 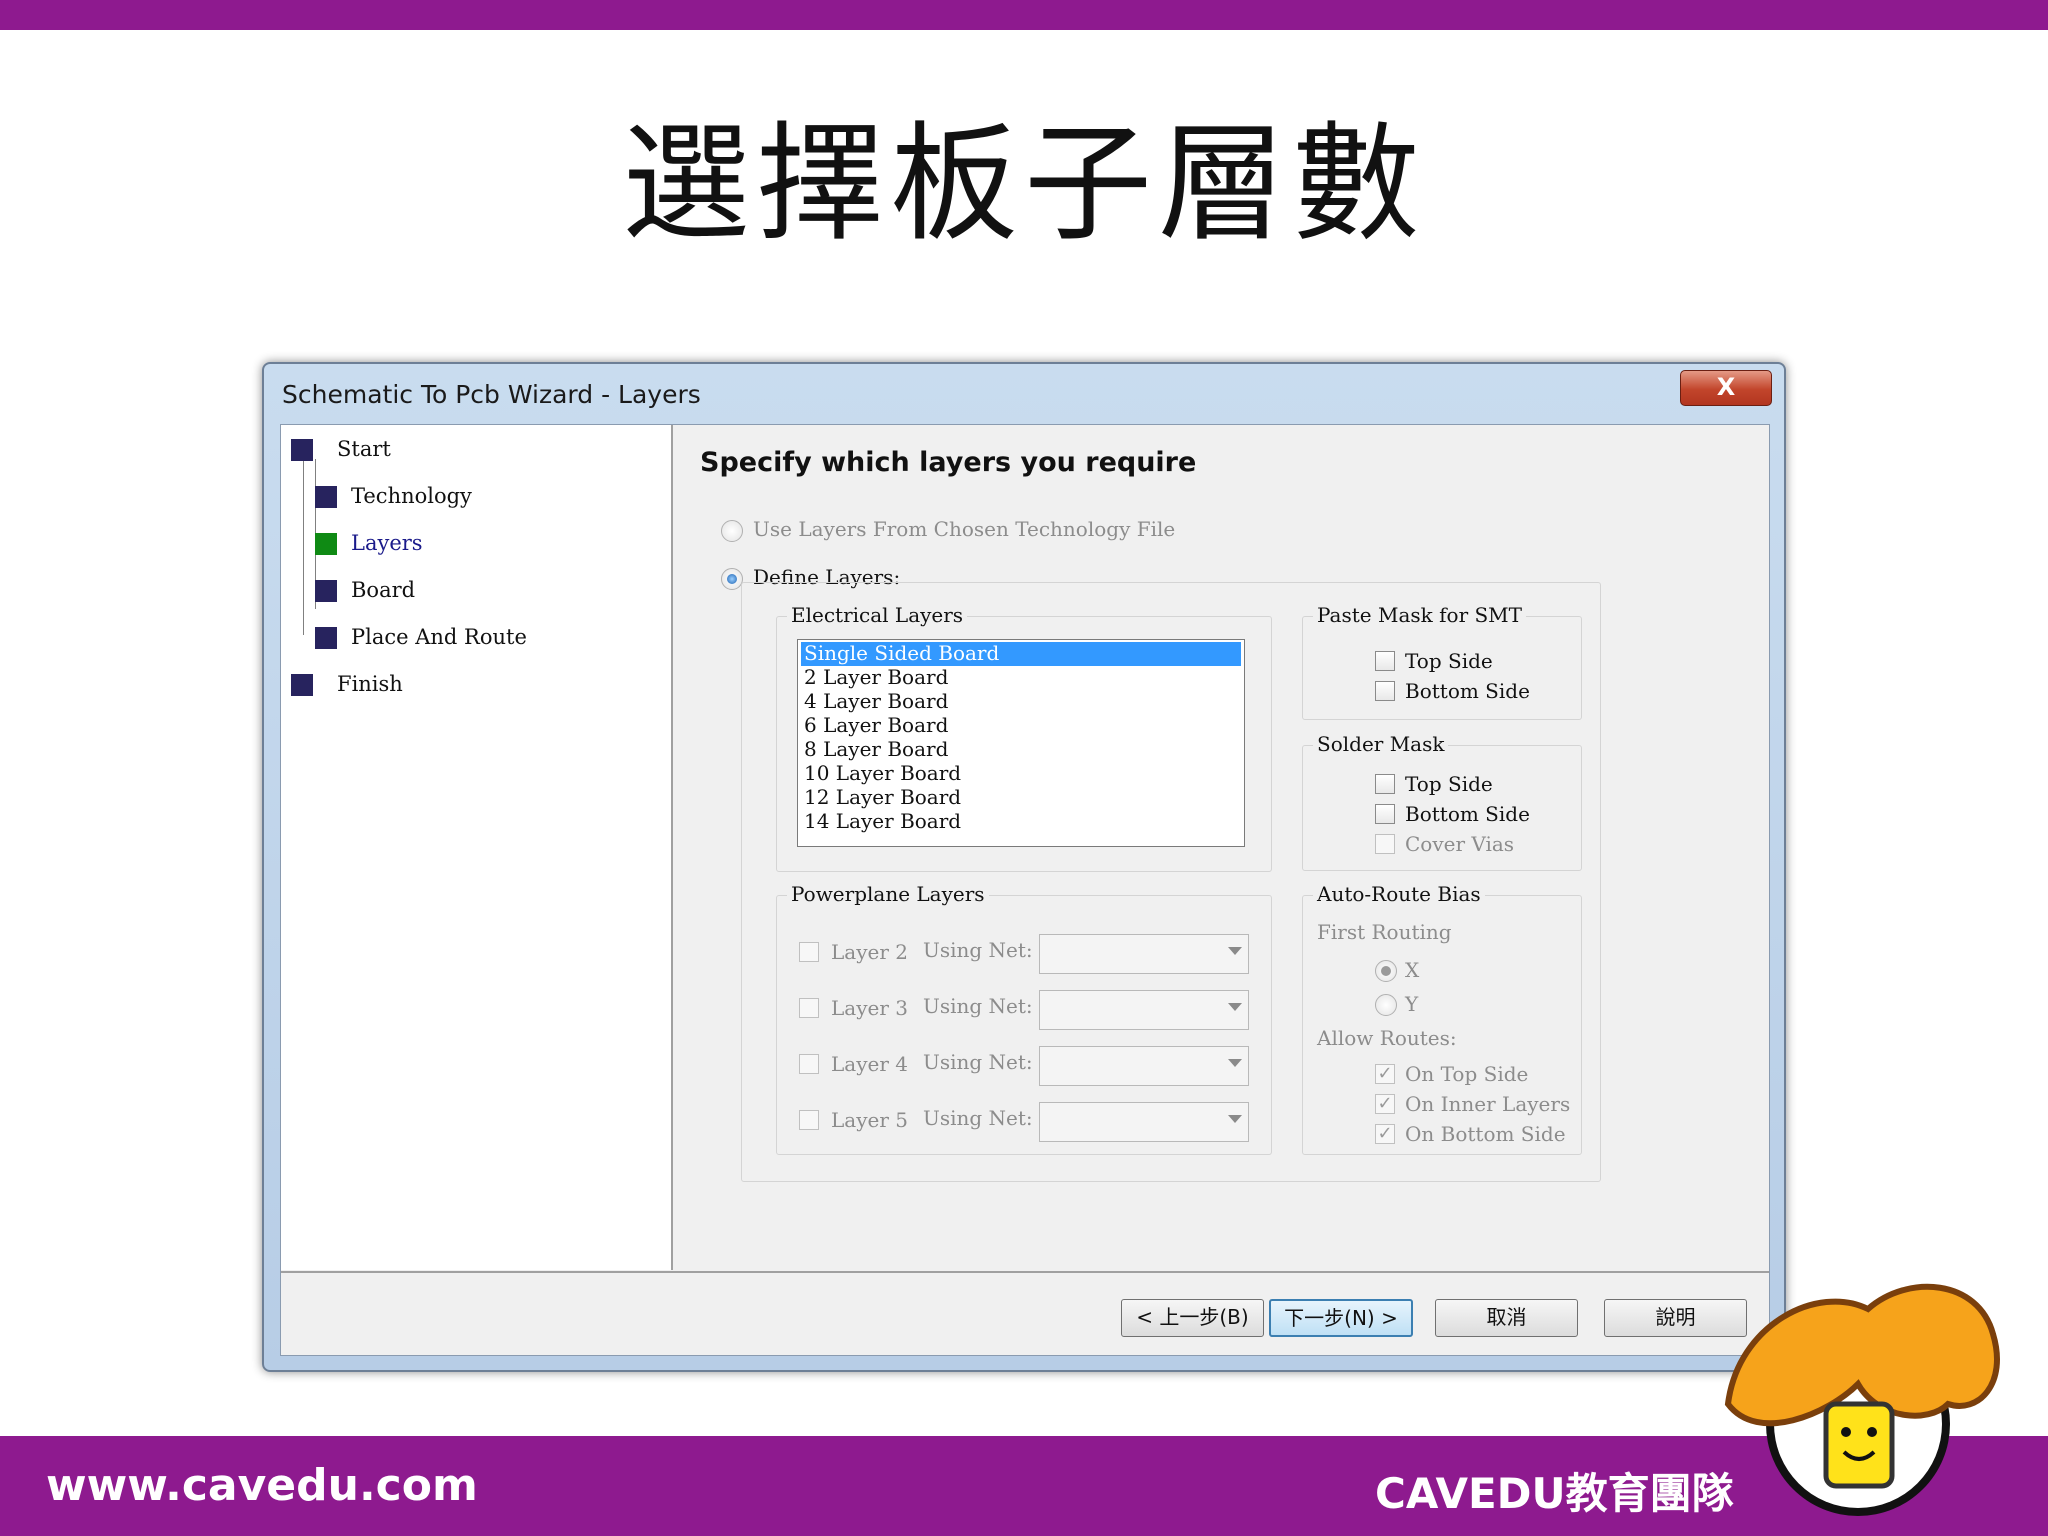 I want to click on solder-top-checkbox, so click(x=1385, y=784).